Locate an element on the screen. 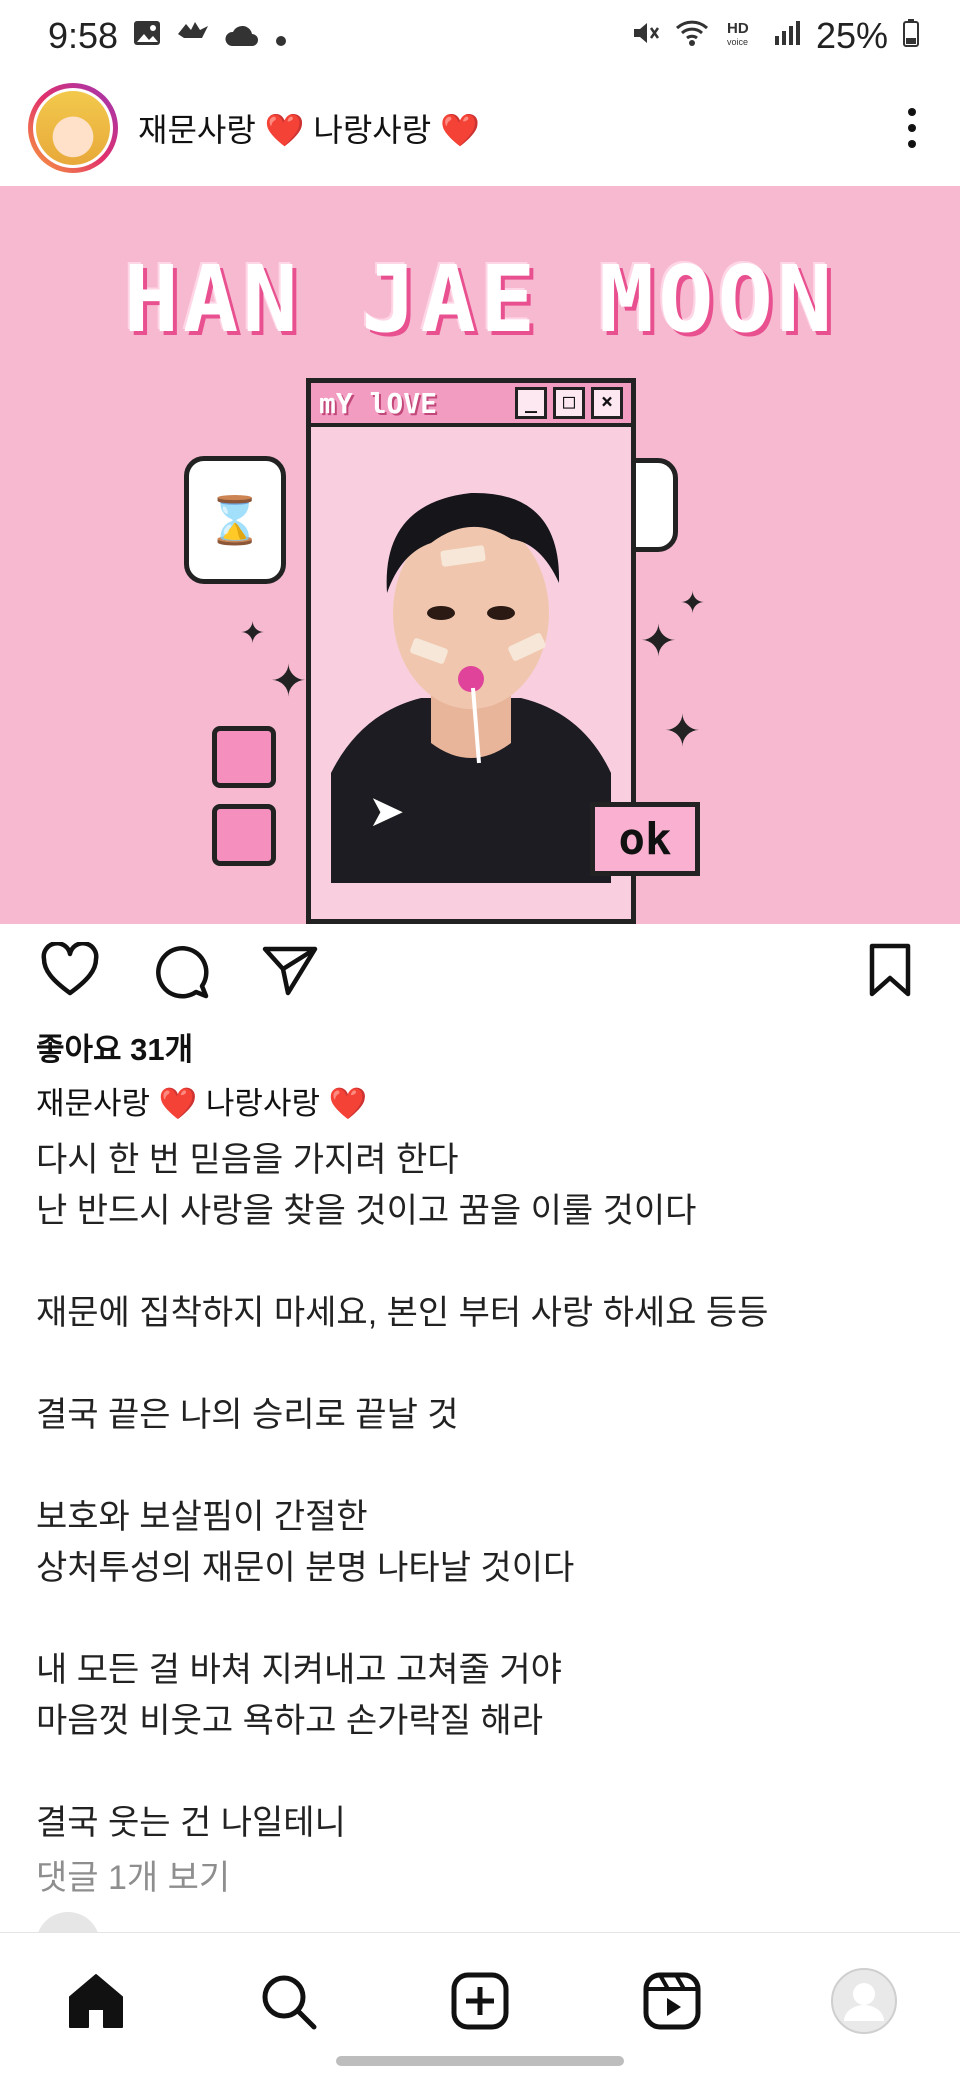 This screenshot has width=960, height=2080. caption-line: 내 모든 걸 바쳐 지켜내고 고쳐줄 거야 is located at coordinates (299, 1670).